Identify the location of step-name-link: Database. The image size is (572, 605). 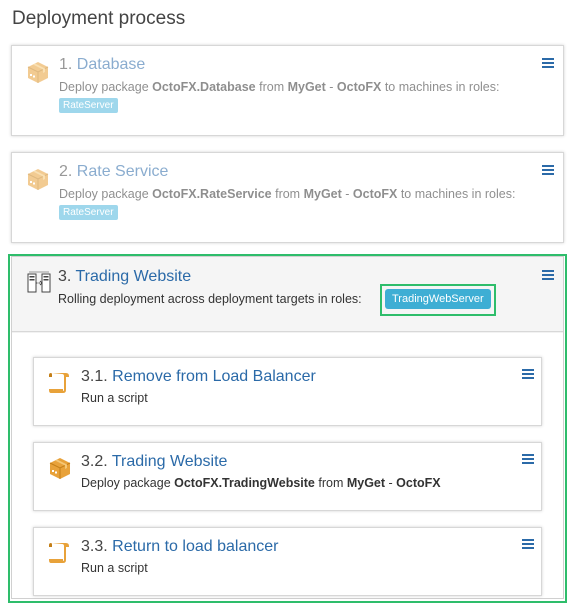
(111, 64).